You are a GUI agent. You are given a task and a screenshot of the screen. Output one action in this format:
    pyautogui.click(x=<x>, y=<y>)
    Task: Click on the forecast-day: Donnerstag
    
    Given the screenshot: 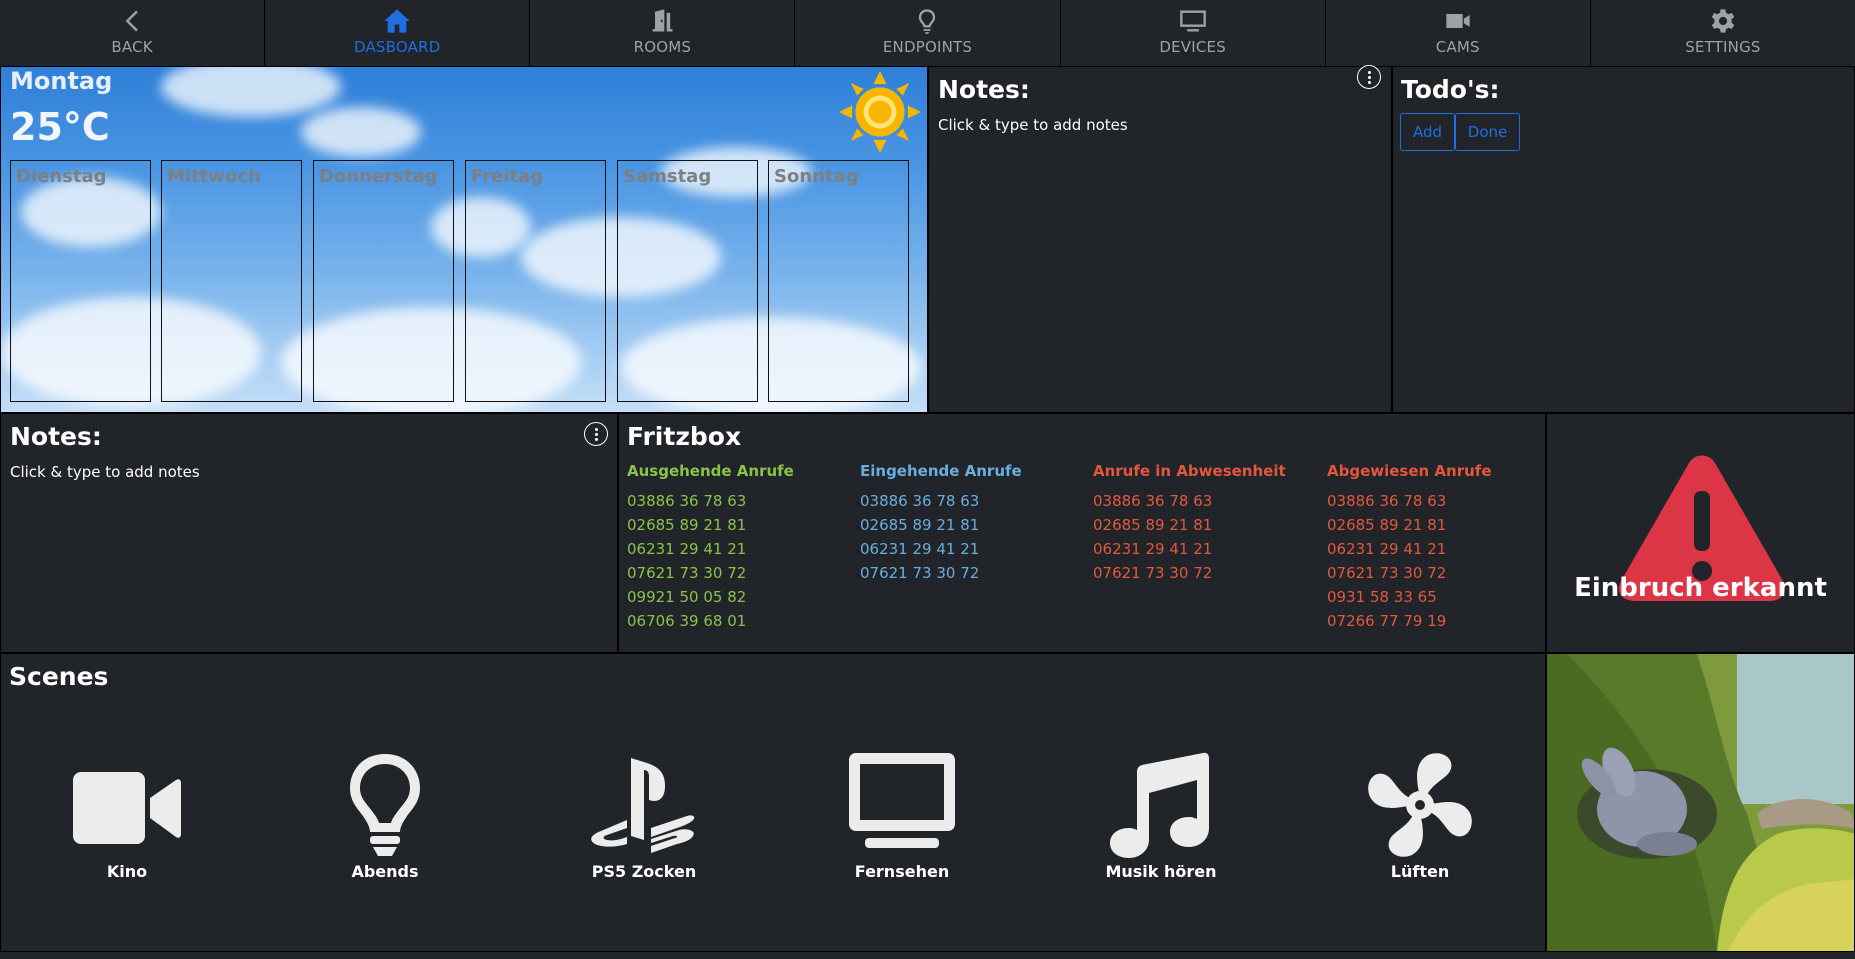 What is the action you would take?
    pyautogui.click(x=383, y=281)
    